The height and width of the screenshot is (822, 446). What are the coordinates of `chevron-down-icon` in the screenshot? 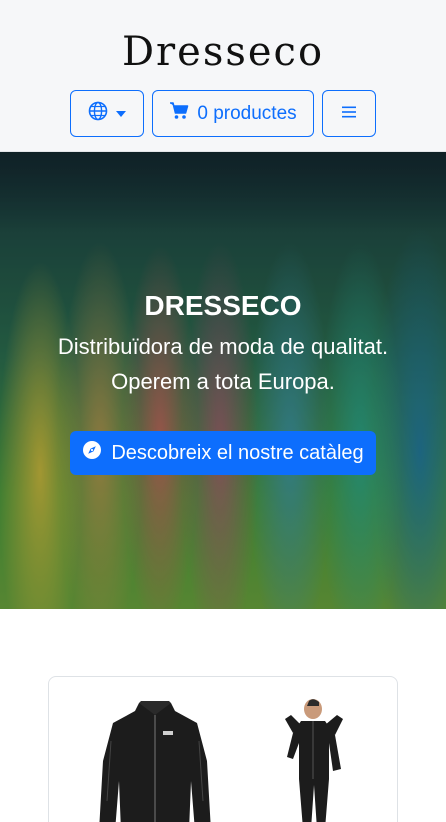 It's located at (121, 113).